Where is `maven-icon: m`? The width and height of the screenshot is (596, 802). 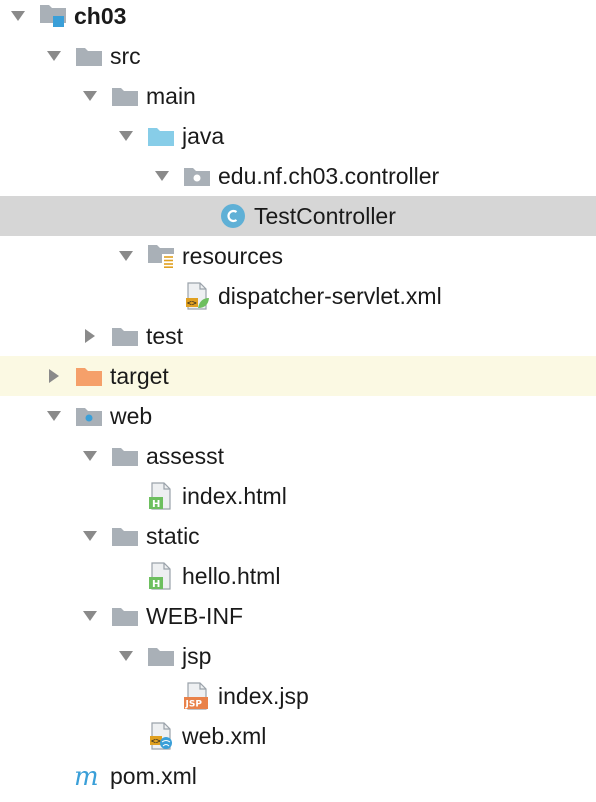 maven-icon: m is located at coordinates (89, 776).